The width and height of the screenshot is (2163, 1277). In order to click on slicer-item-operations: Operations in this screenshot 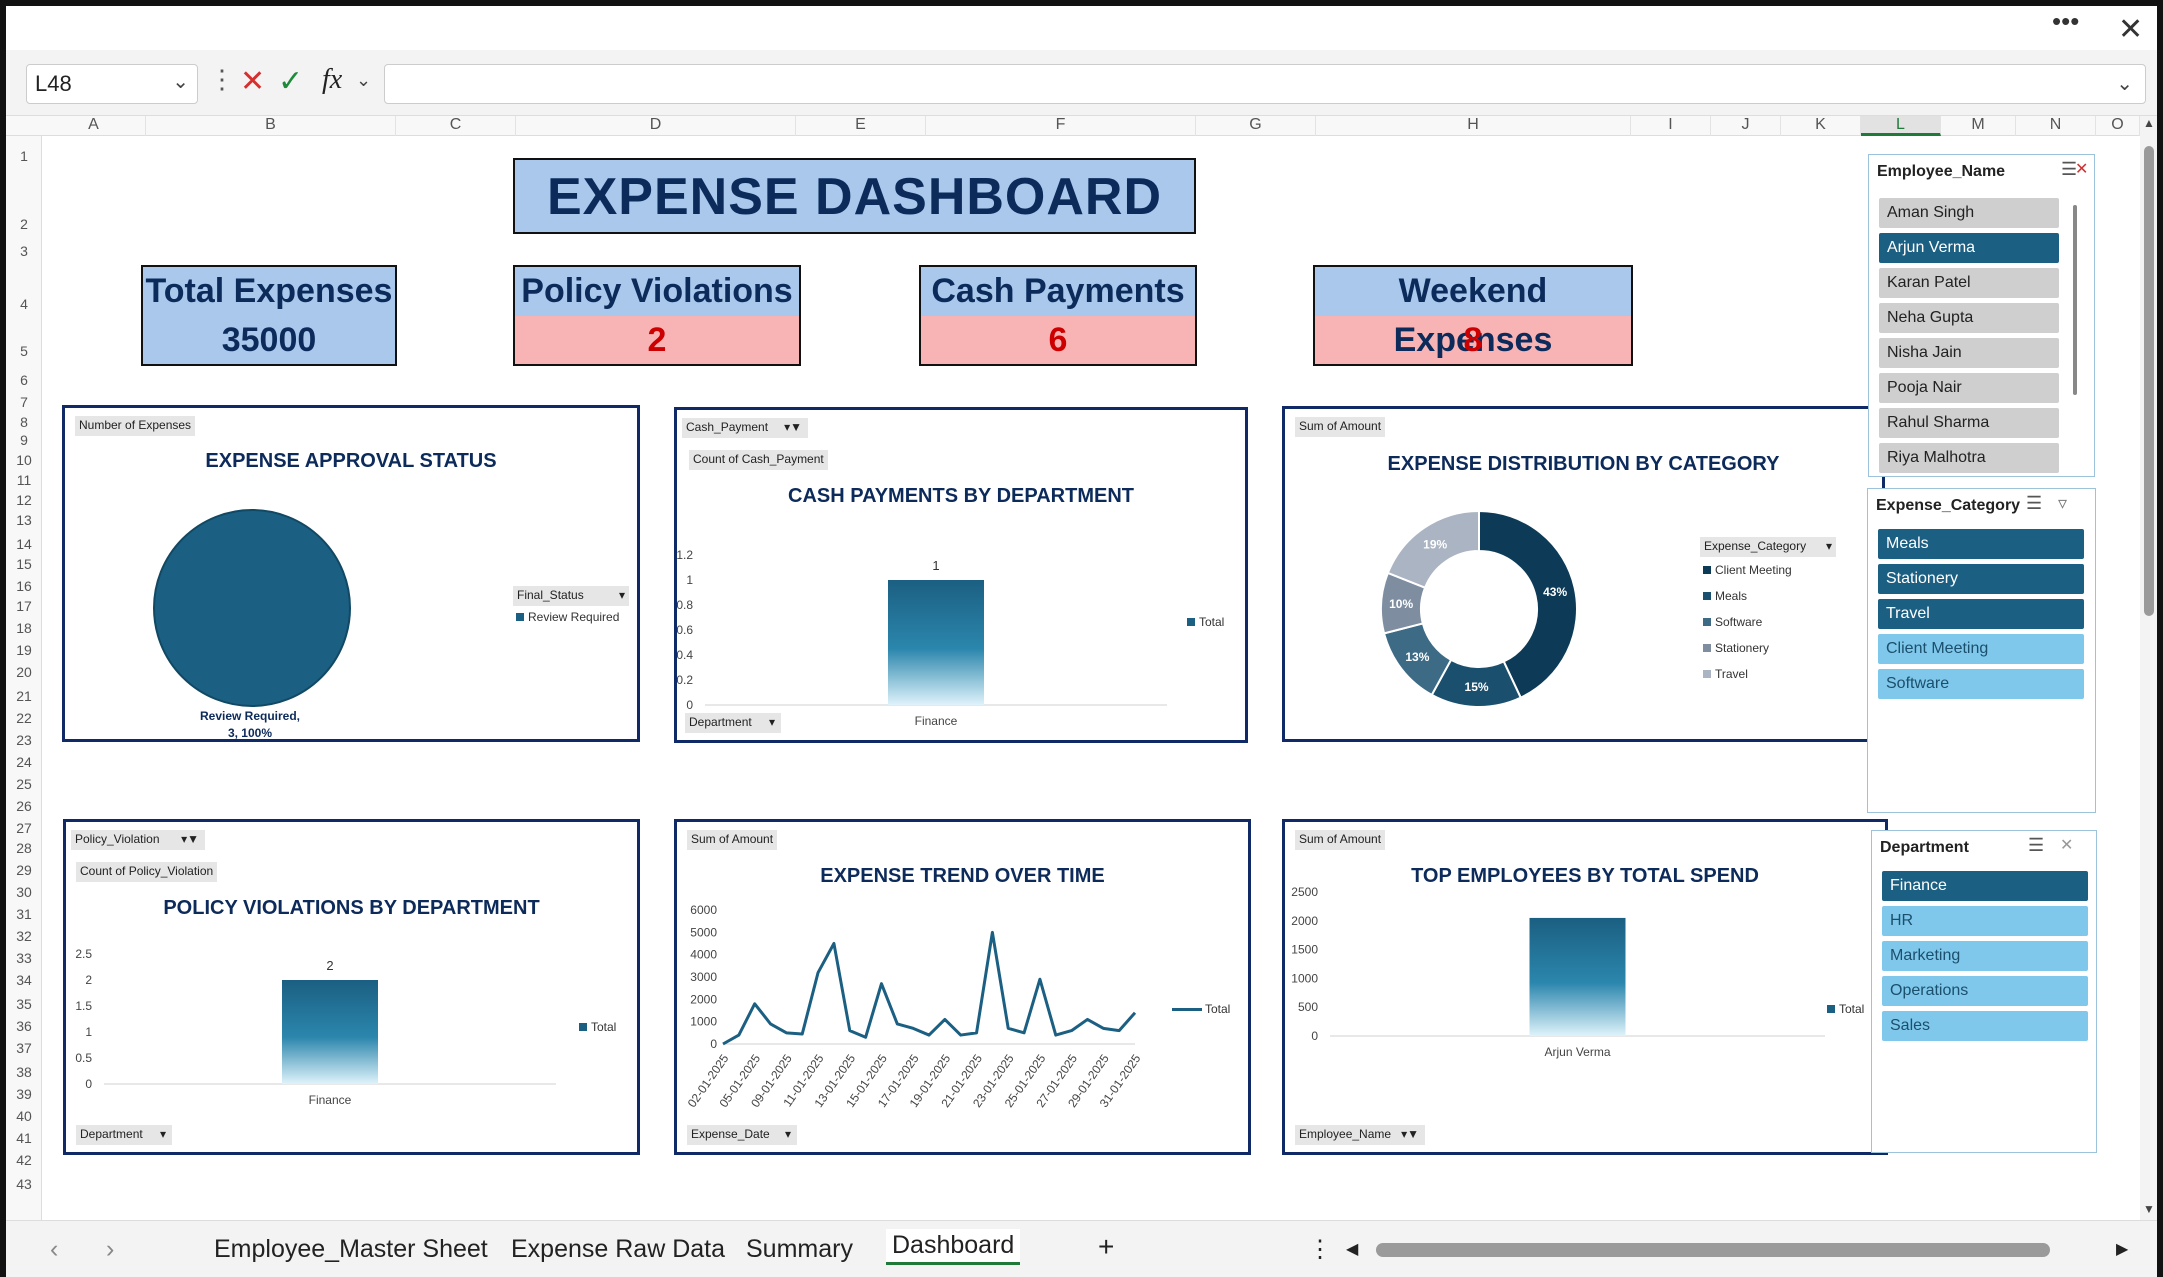, I will do `click(1985, 991)`.